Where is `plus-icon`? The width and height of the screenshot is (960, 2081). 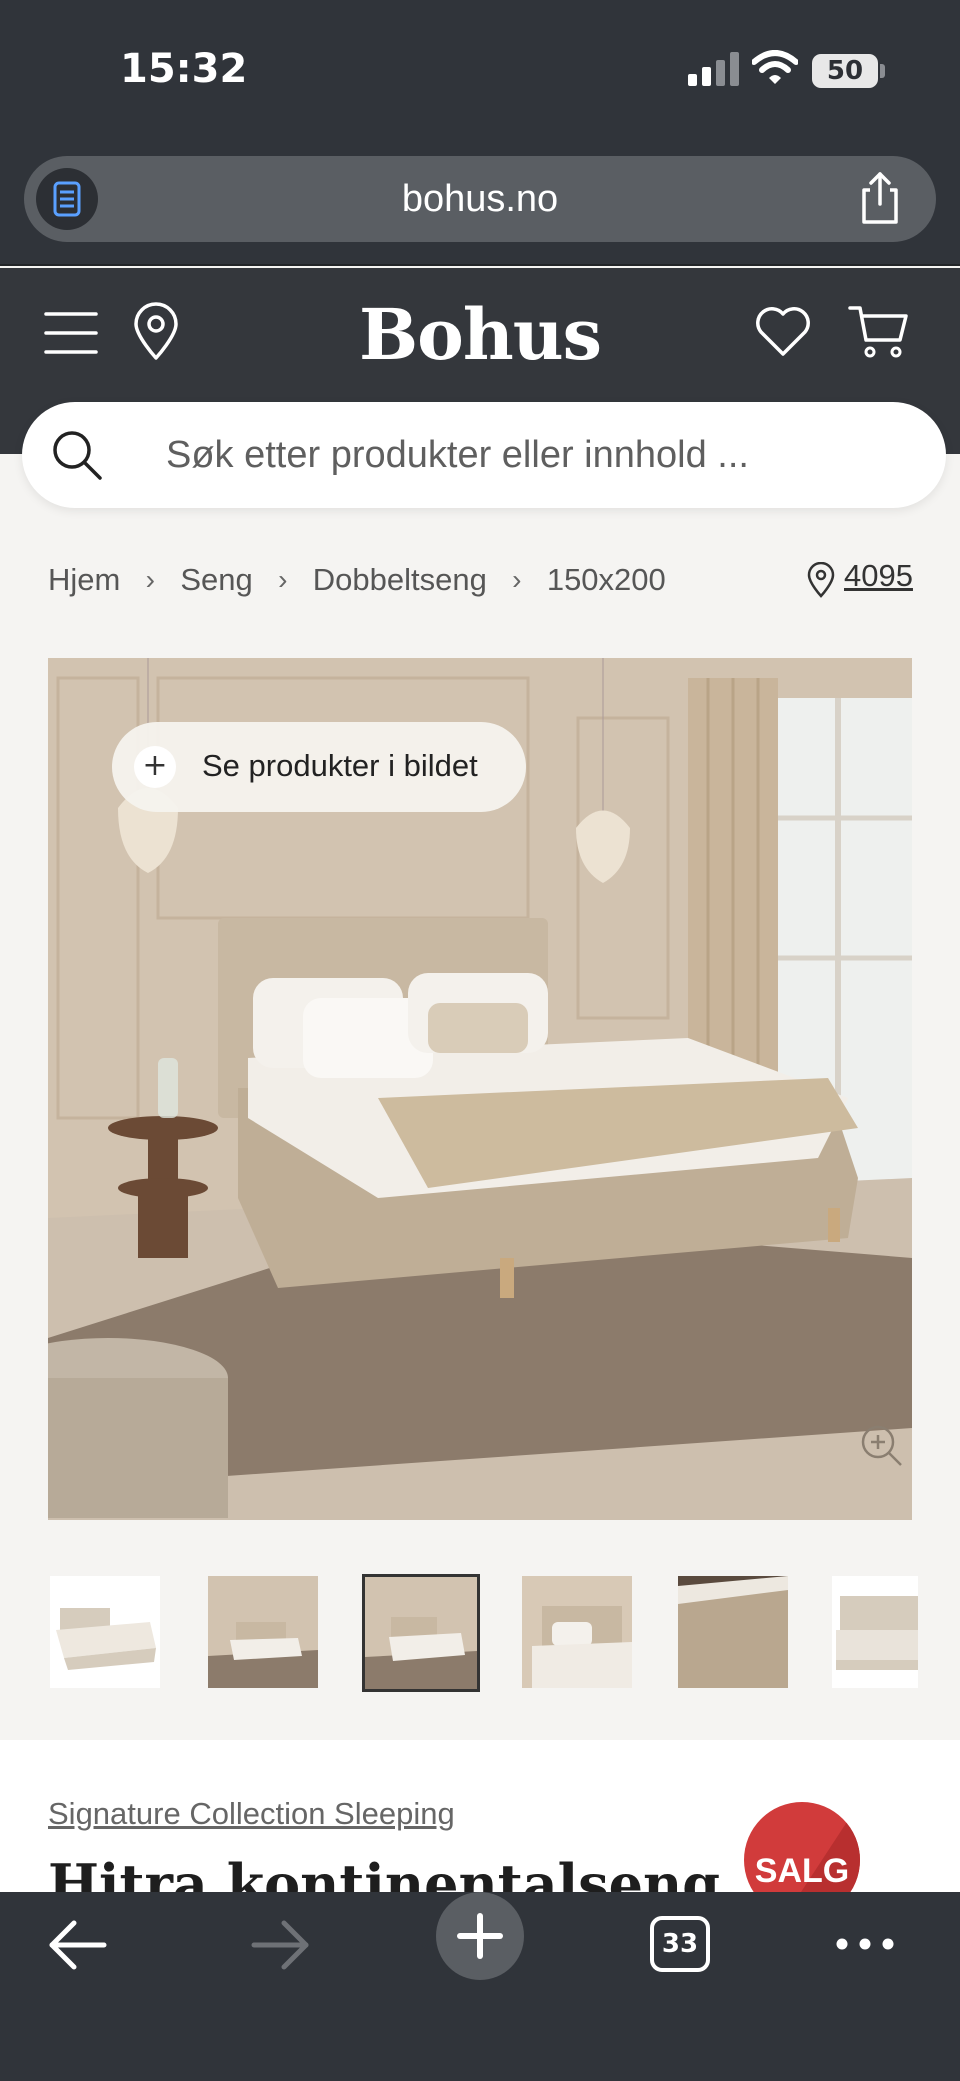 plus-icon is located at coordinates (480, 1936).